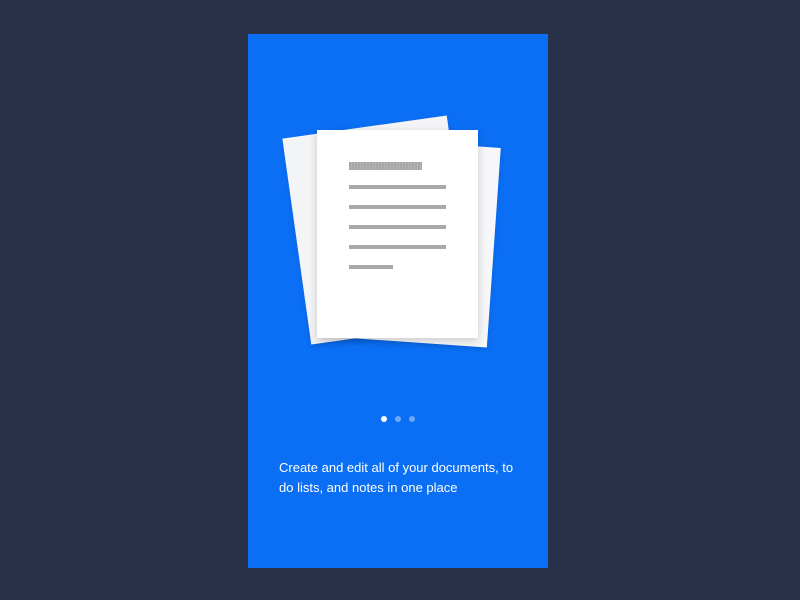  What do you see at coordinates (385, 166) in the screenshot?
I see `document-title-placeholder` at bounding box center [385, 166].